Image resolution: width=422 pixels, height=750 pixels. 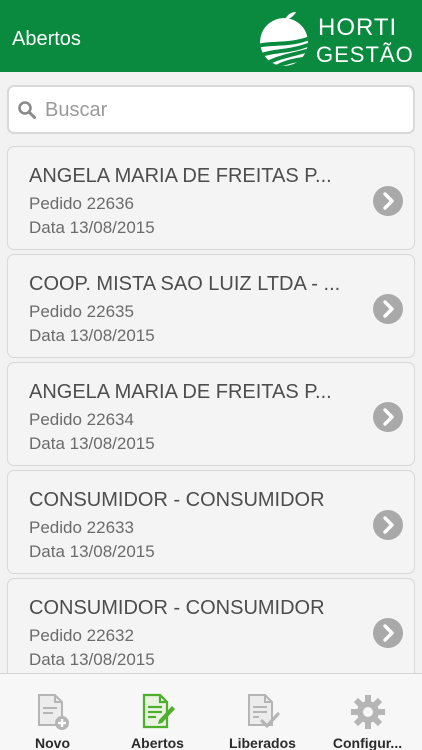 I want to click on checked-document-icon, so click(x=264, y=711).